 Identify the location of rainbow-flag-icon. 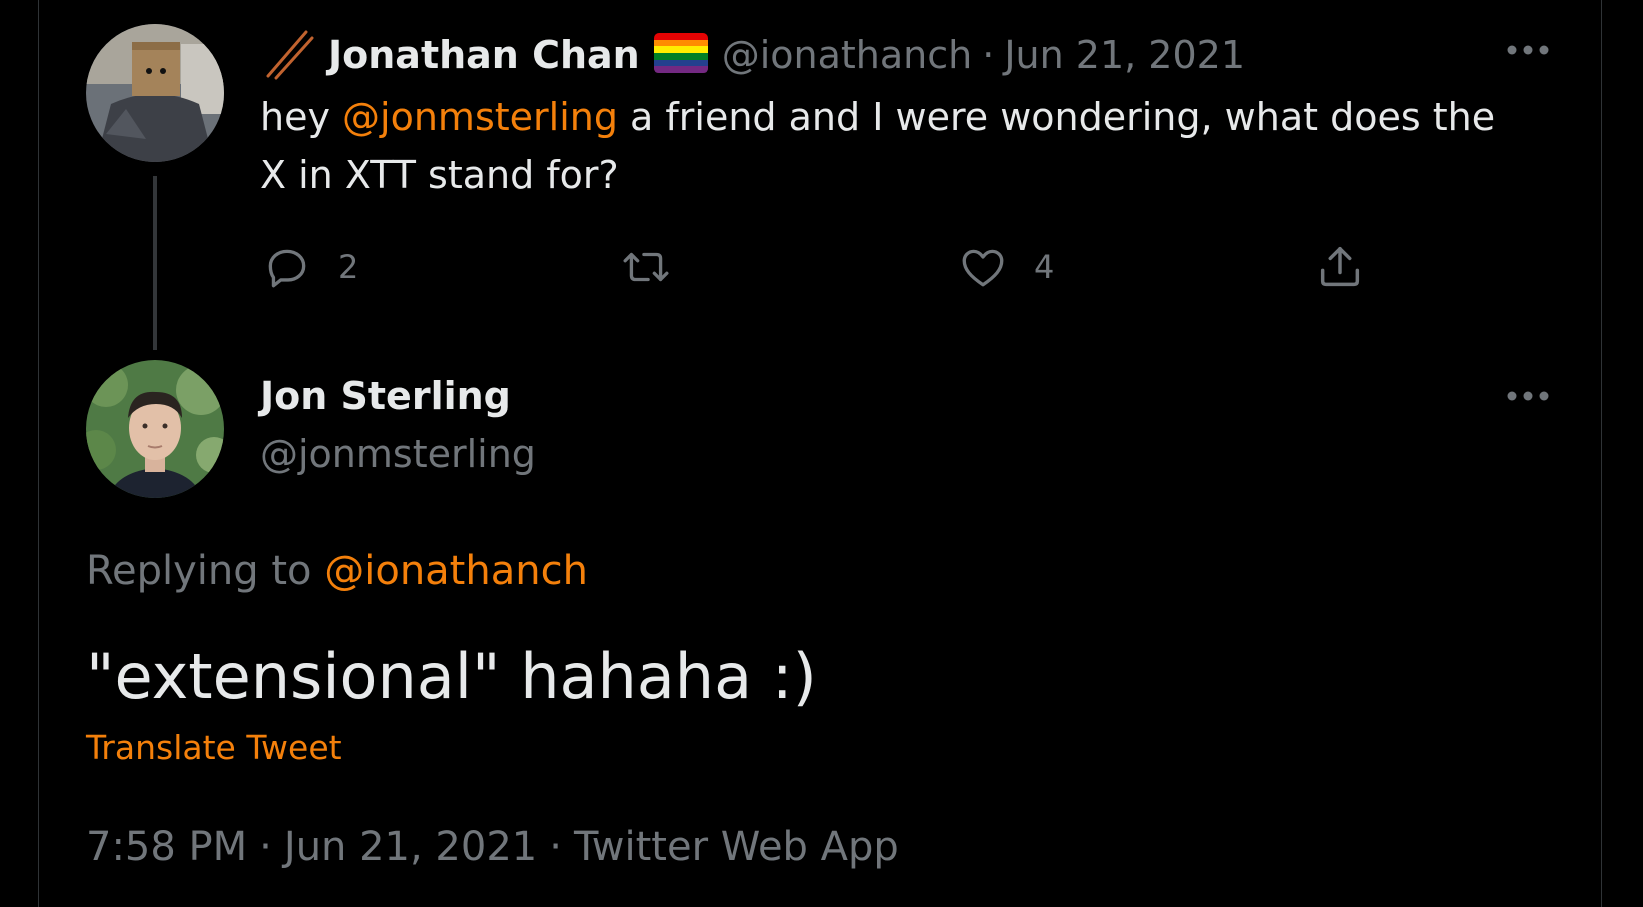
(680, 55).